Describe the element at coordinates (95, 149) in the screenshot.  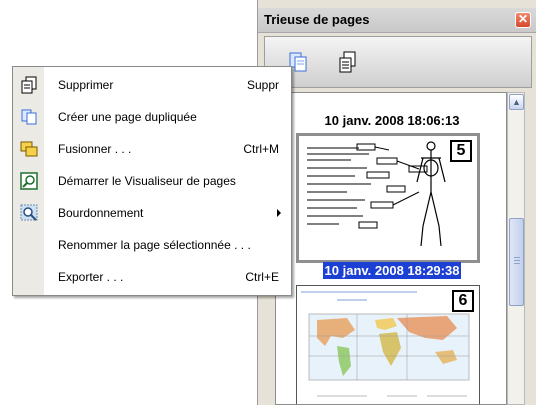
I see `menu-item-label: Fusionner . . .` at that location.